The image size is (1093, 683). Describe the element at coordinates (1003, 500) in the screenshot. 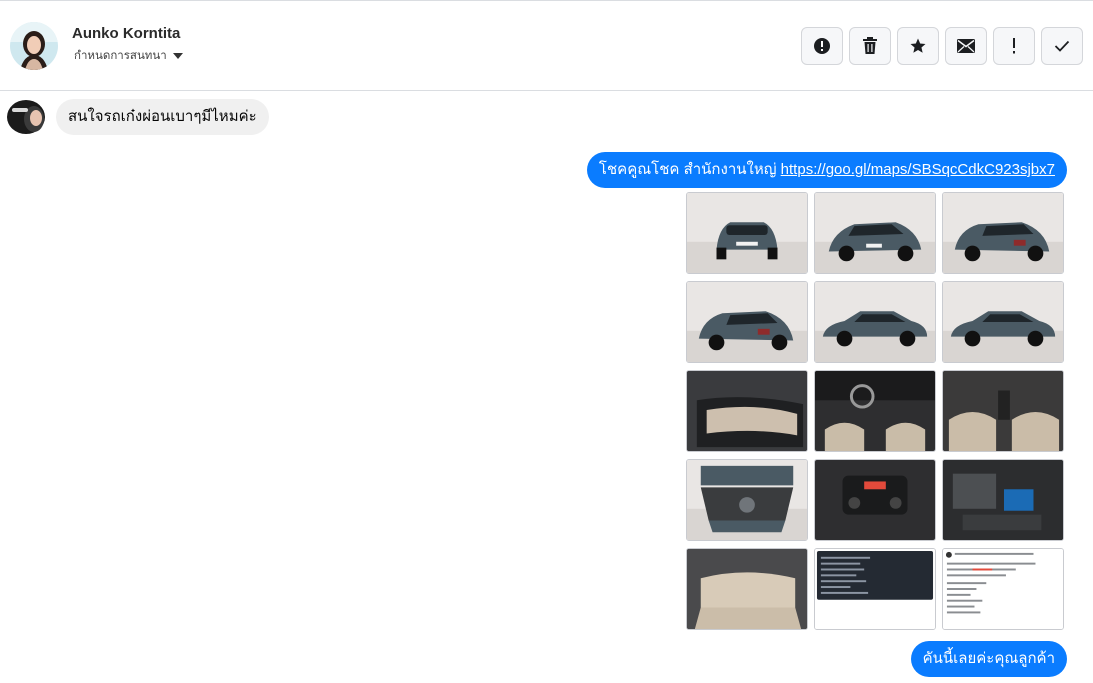

I see `engine-closeup-photo` at that location.